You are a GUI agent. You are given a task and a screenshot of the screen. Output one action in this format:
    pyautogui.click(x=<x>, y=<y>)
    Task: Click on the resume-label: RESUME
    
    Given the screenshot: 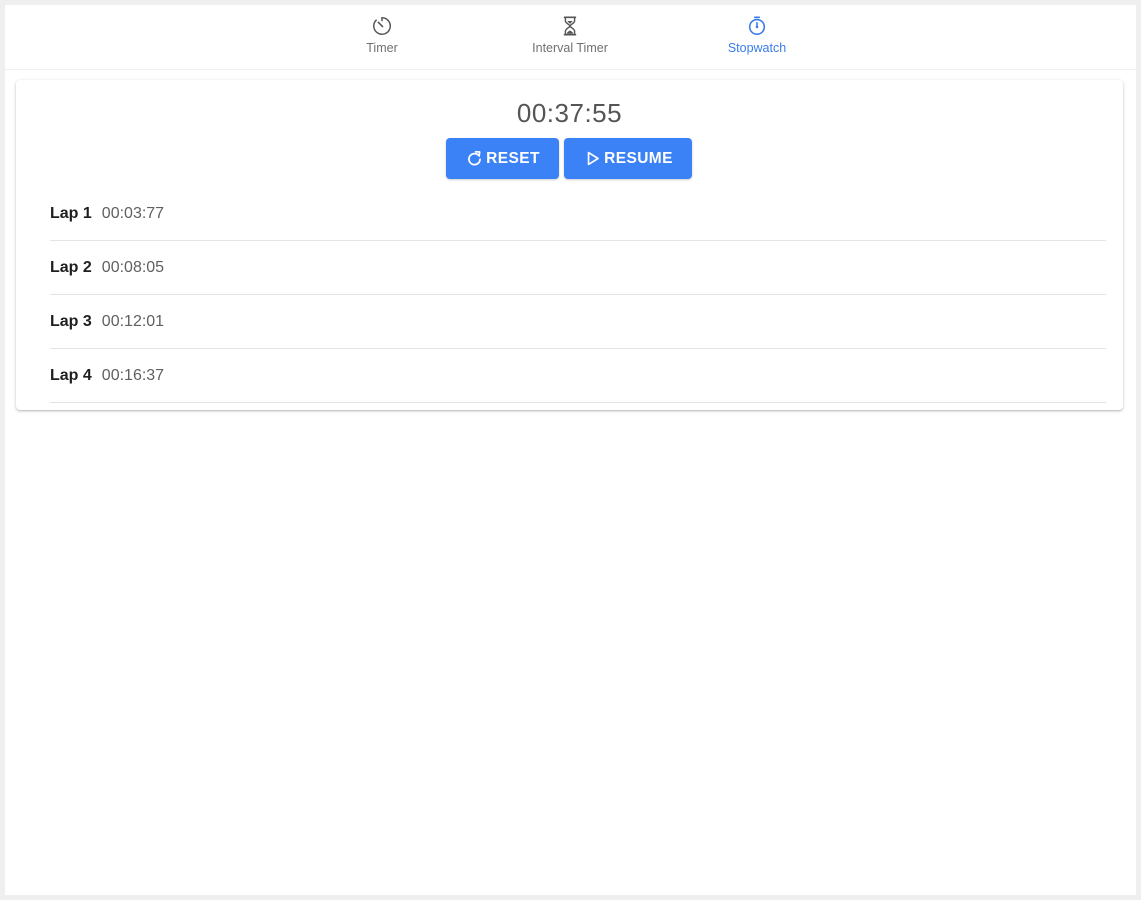 What is the action you would take?
    pyautogui.click(x=638, y=158)
    